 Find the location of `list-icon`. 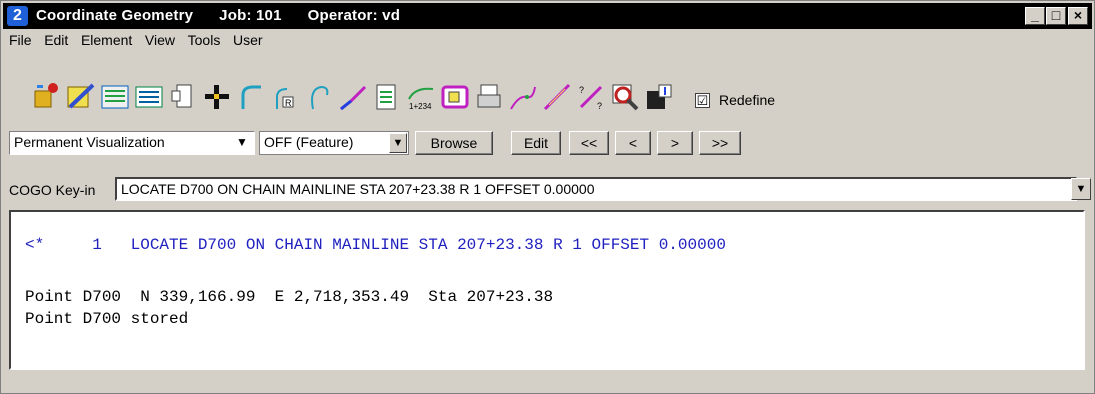

list-icon is located at coordinates (115, 97).